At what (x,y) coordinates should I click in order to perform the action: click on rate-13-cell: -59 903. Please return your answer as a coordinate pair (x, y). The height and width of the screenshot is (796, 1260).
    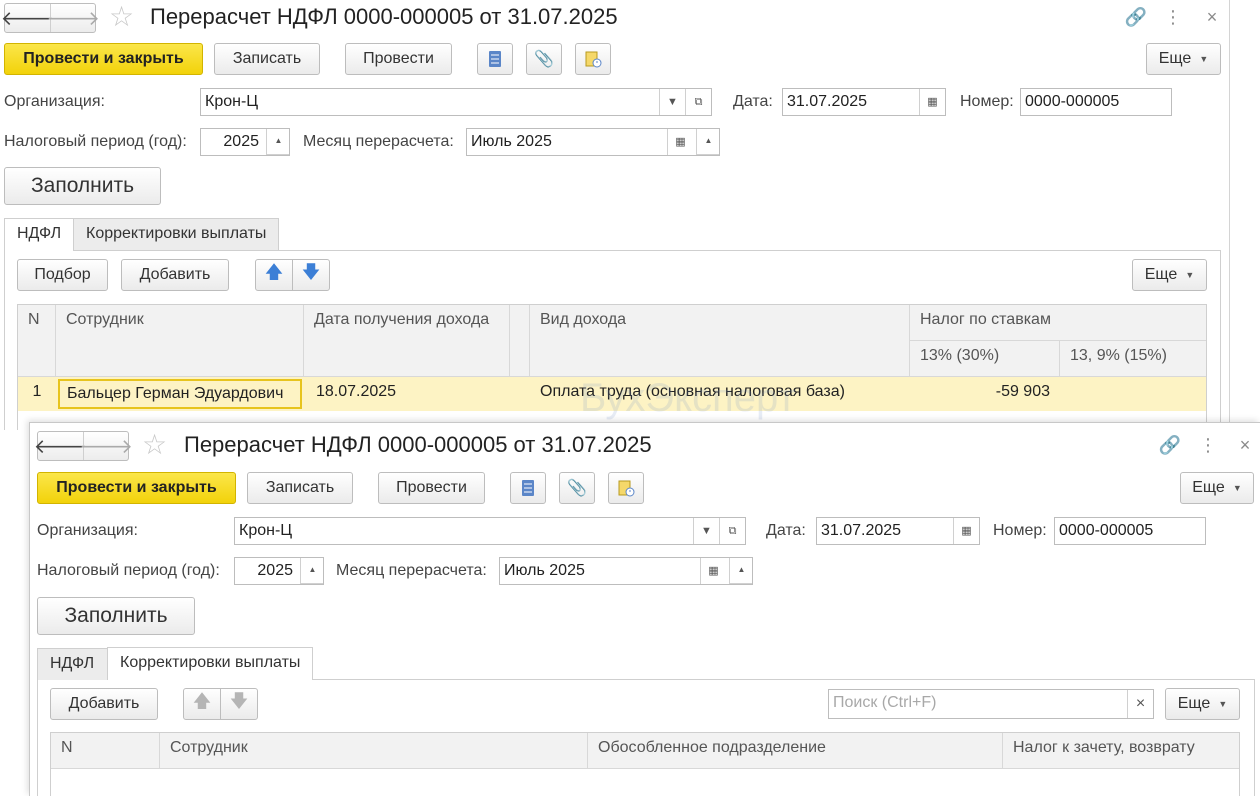
    Looking at the image, I should click on (985, 394).